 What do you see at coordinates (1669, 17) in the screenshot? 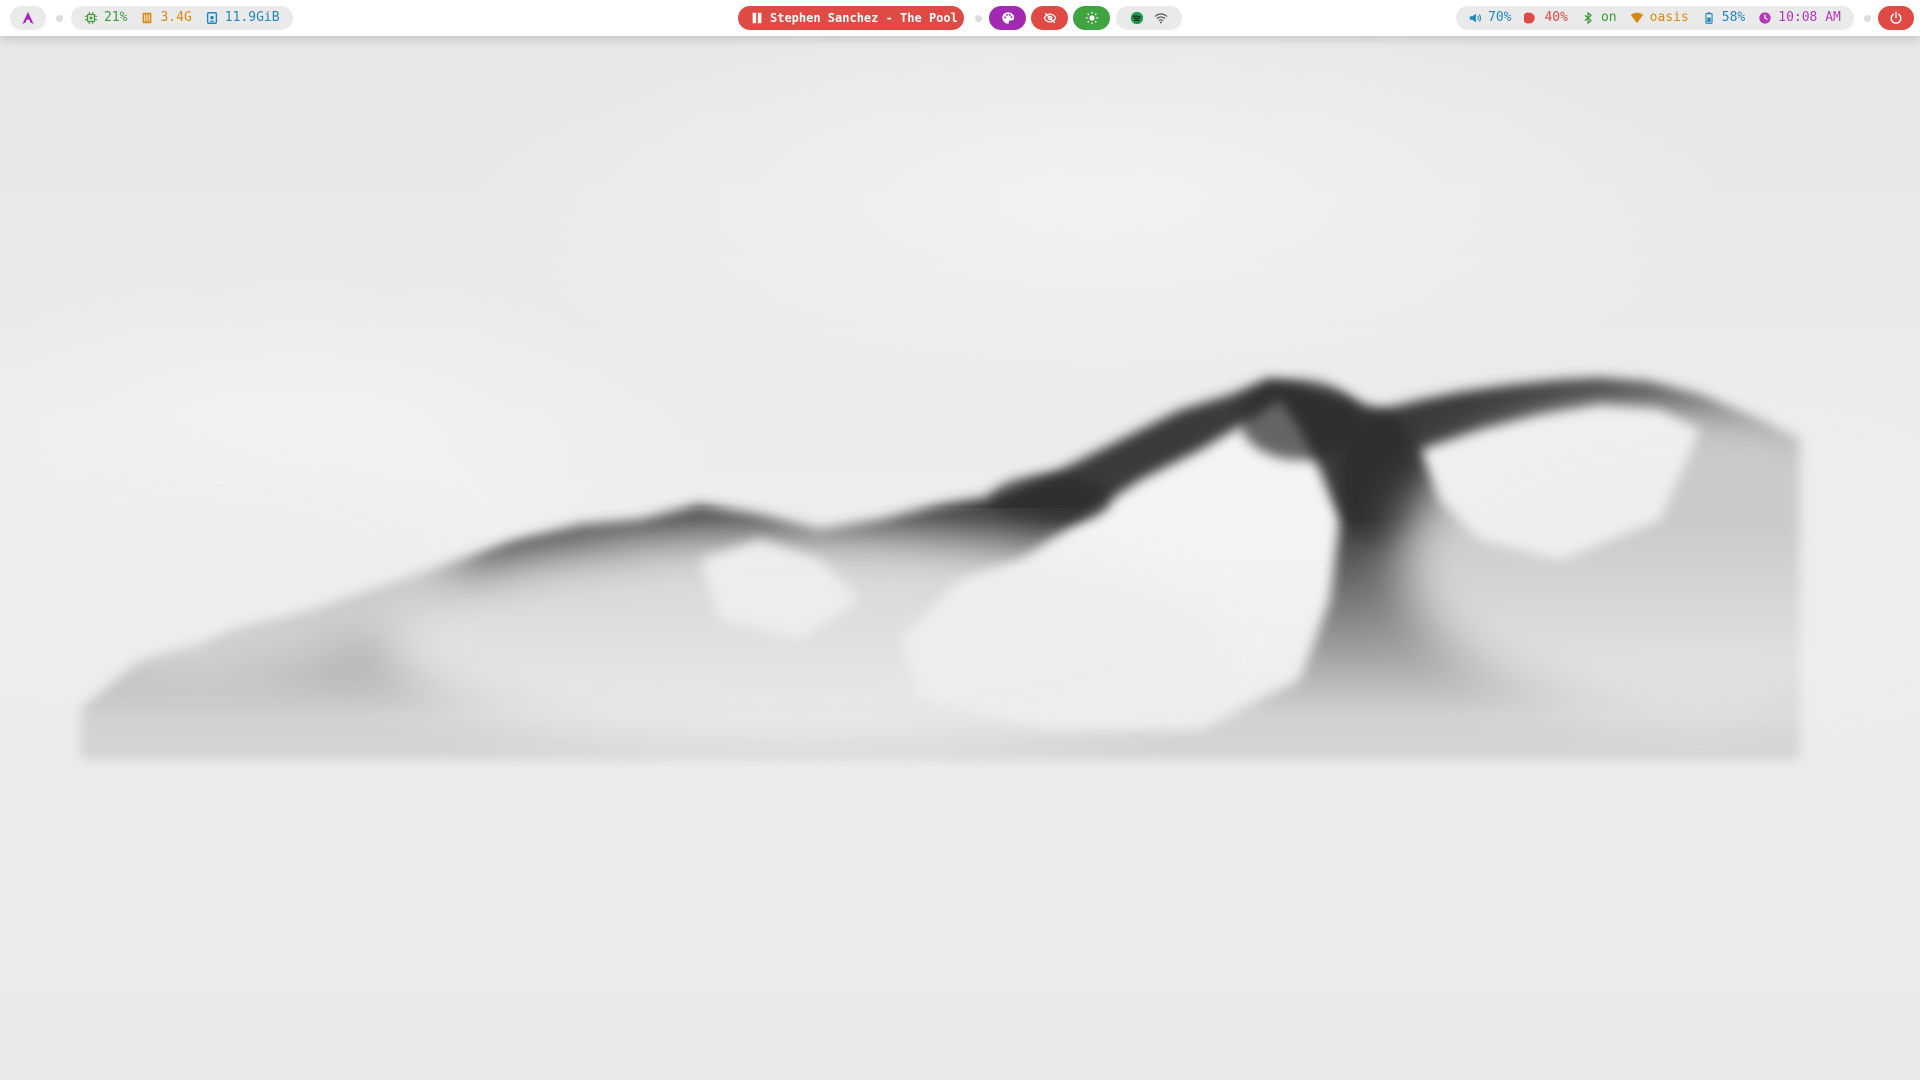
I see `network-value: oasis` at bounding box center [1669, 17].